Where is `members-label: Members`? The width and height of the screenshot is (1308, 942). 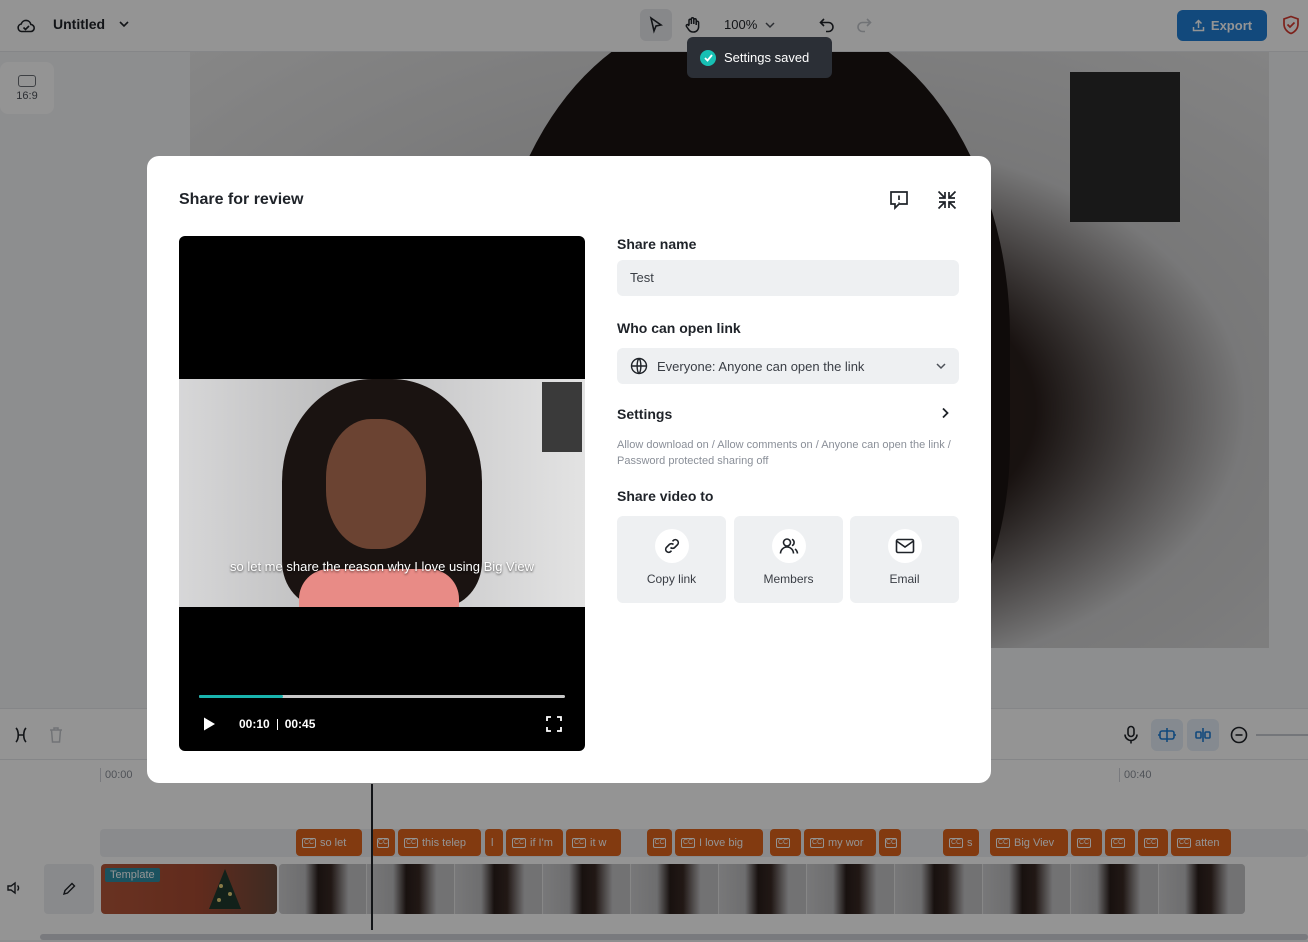
members-label: Members is located at coordinates (788, 579).